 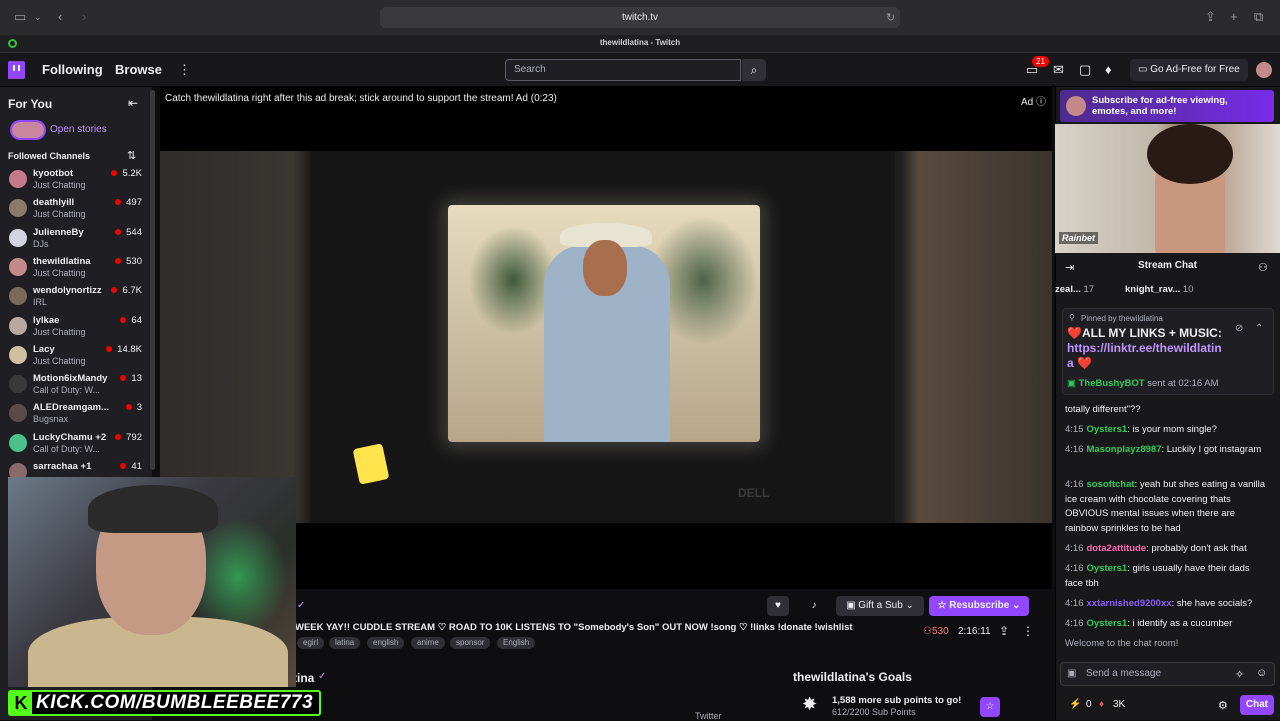 I want to click on sidebar-channel-item: Lacy Just Chatting 14.8K, so click(x=76, y=355).